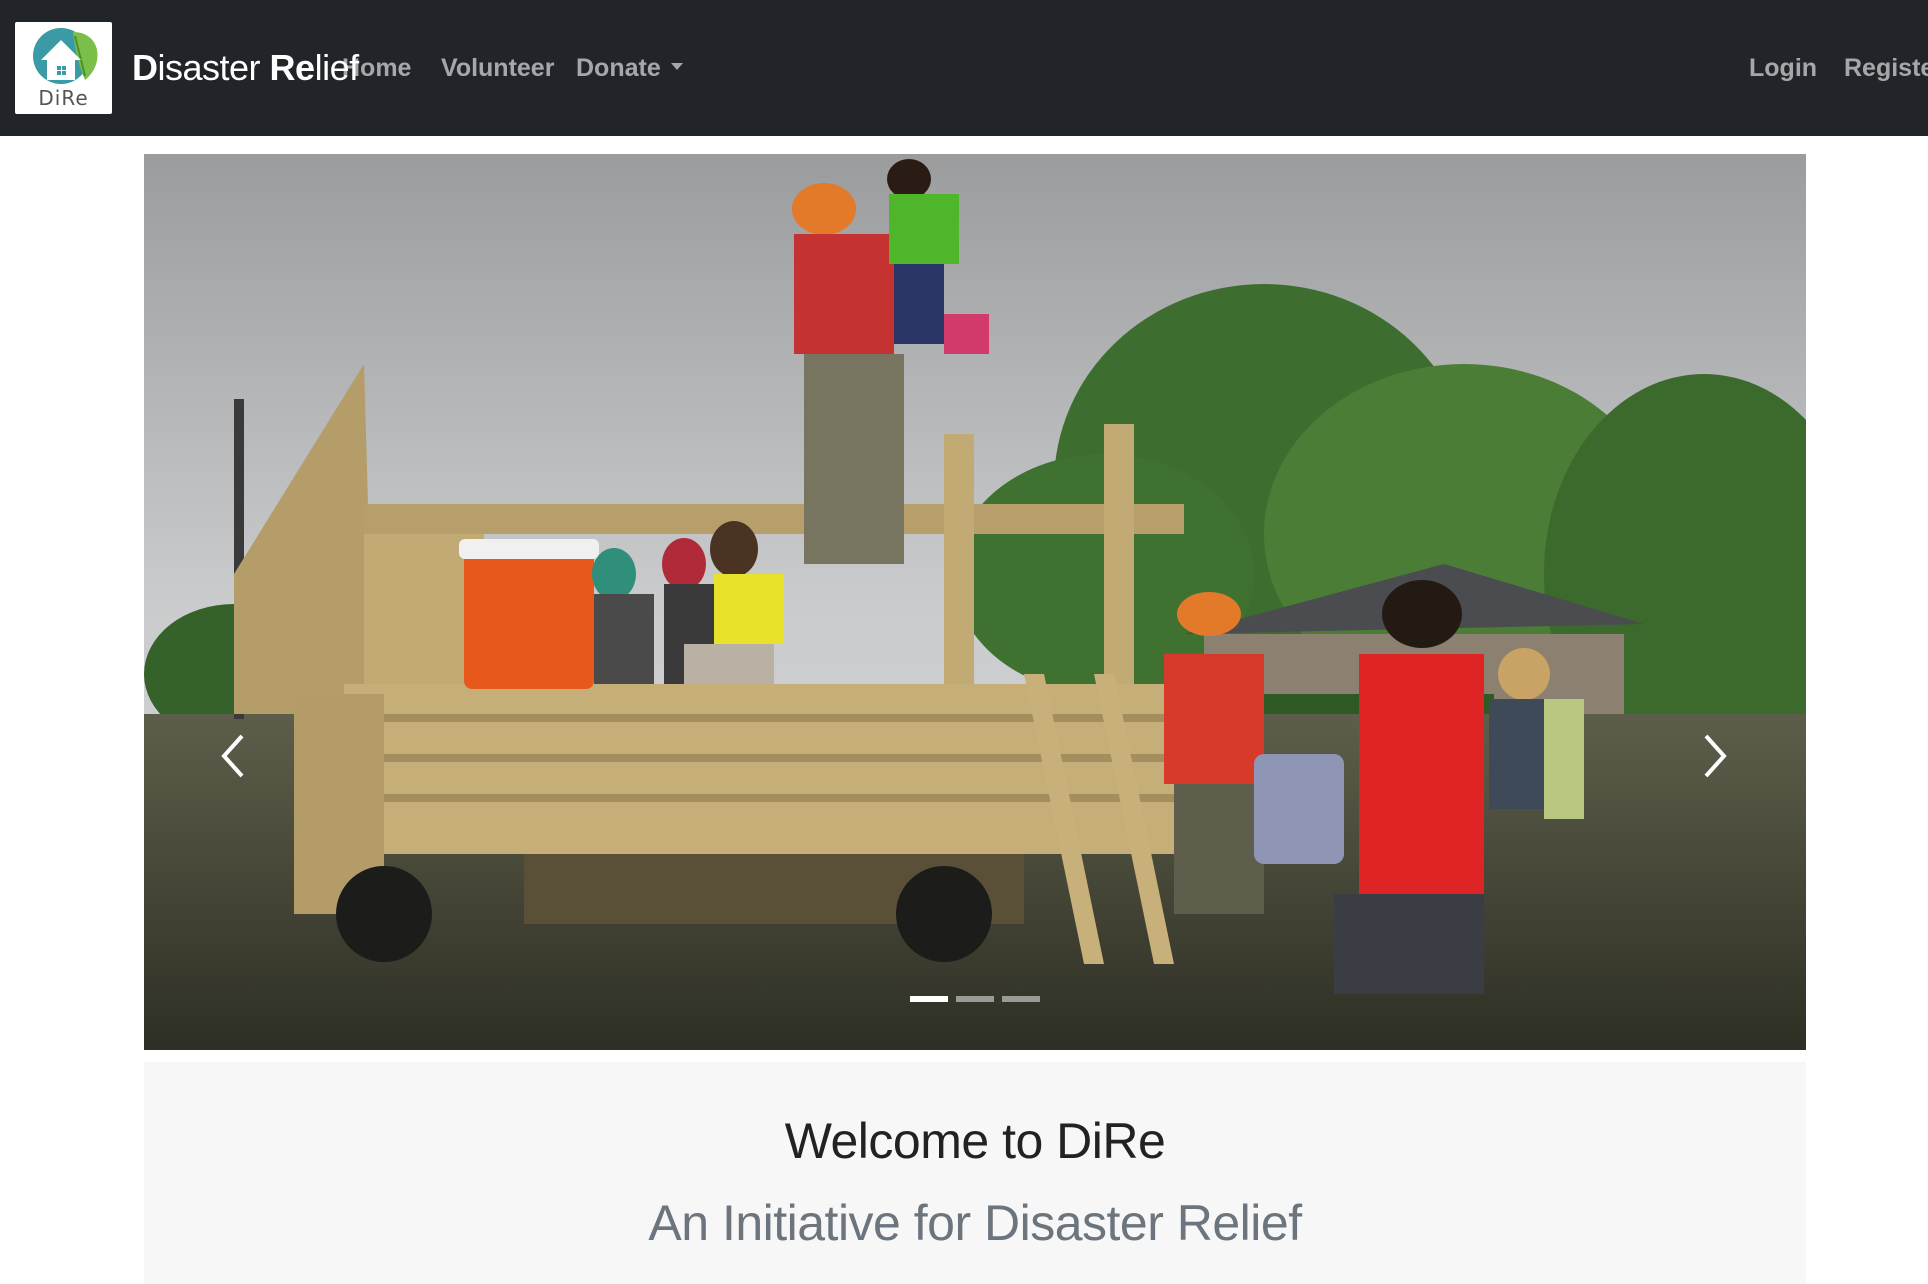 This screenshot has width=1928, height=1284. Describe the element at coordinates (975, 1141) in the screenshot. I see `welcome-title: Welcome to DiRe` at that location.